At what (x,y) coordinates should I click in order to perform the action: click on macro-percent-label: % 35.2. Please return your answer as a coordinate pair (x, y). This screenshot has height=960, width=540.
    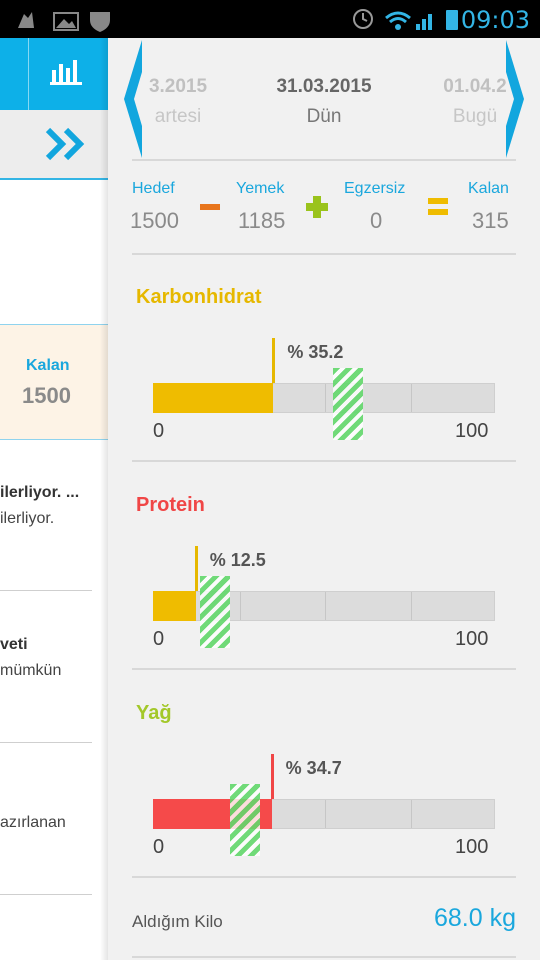
    Looking at the image, I should click on (315, 352).